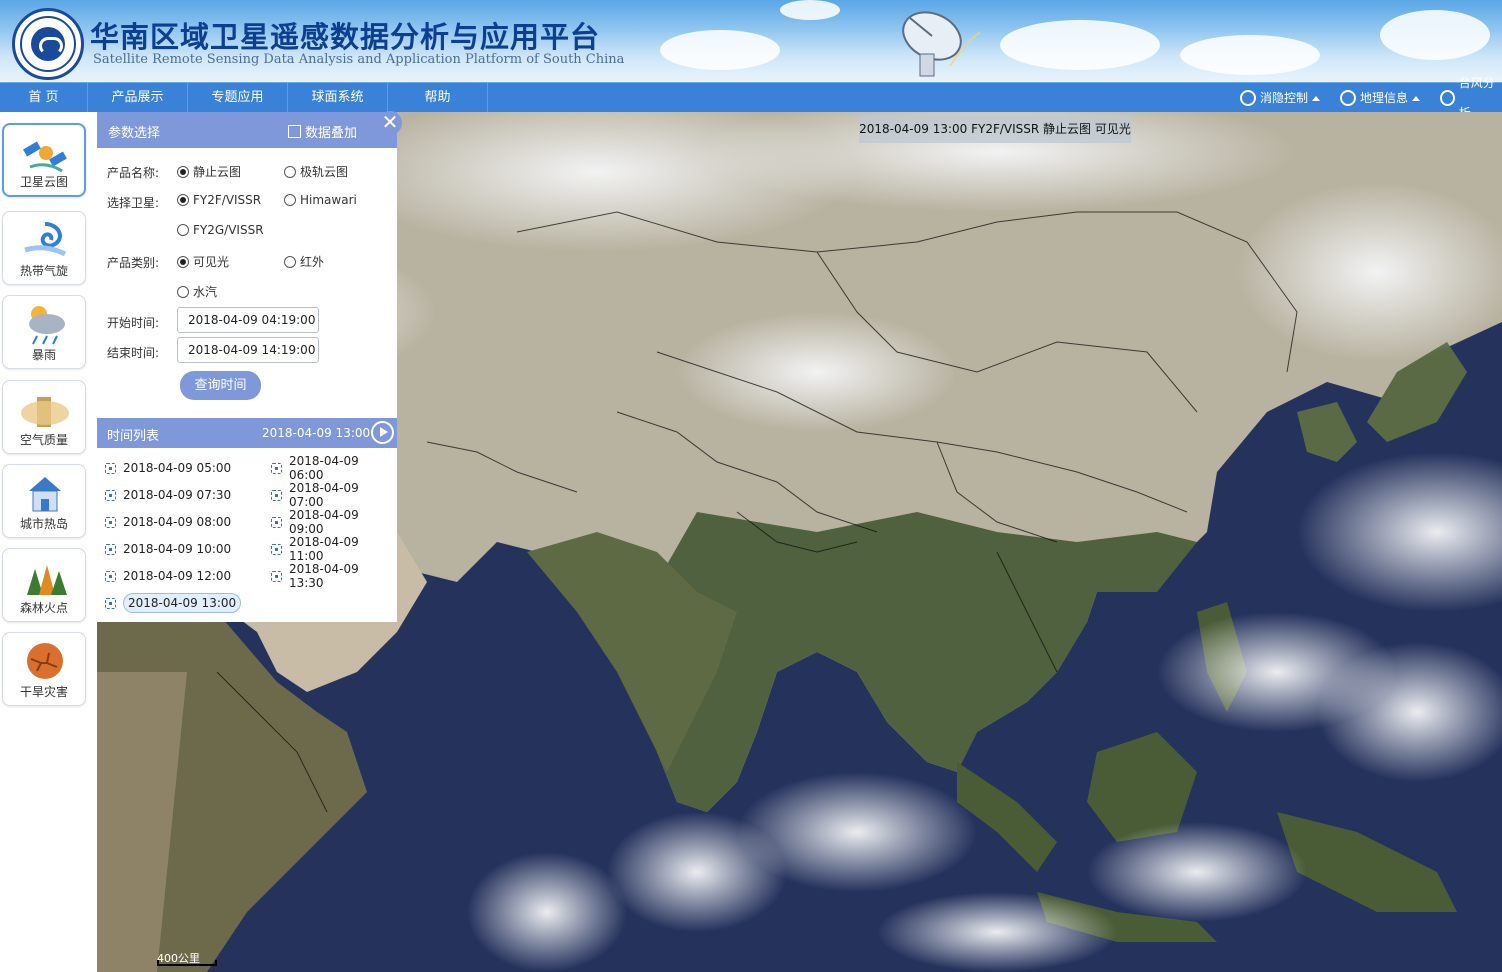 This screenshot has height=972, width=1502. I want to click on start-time-input: 2018-04-09 04:19:00, so click(248, 320).